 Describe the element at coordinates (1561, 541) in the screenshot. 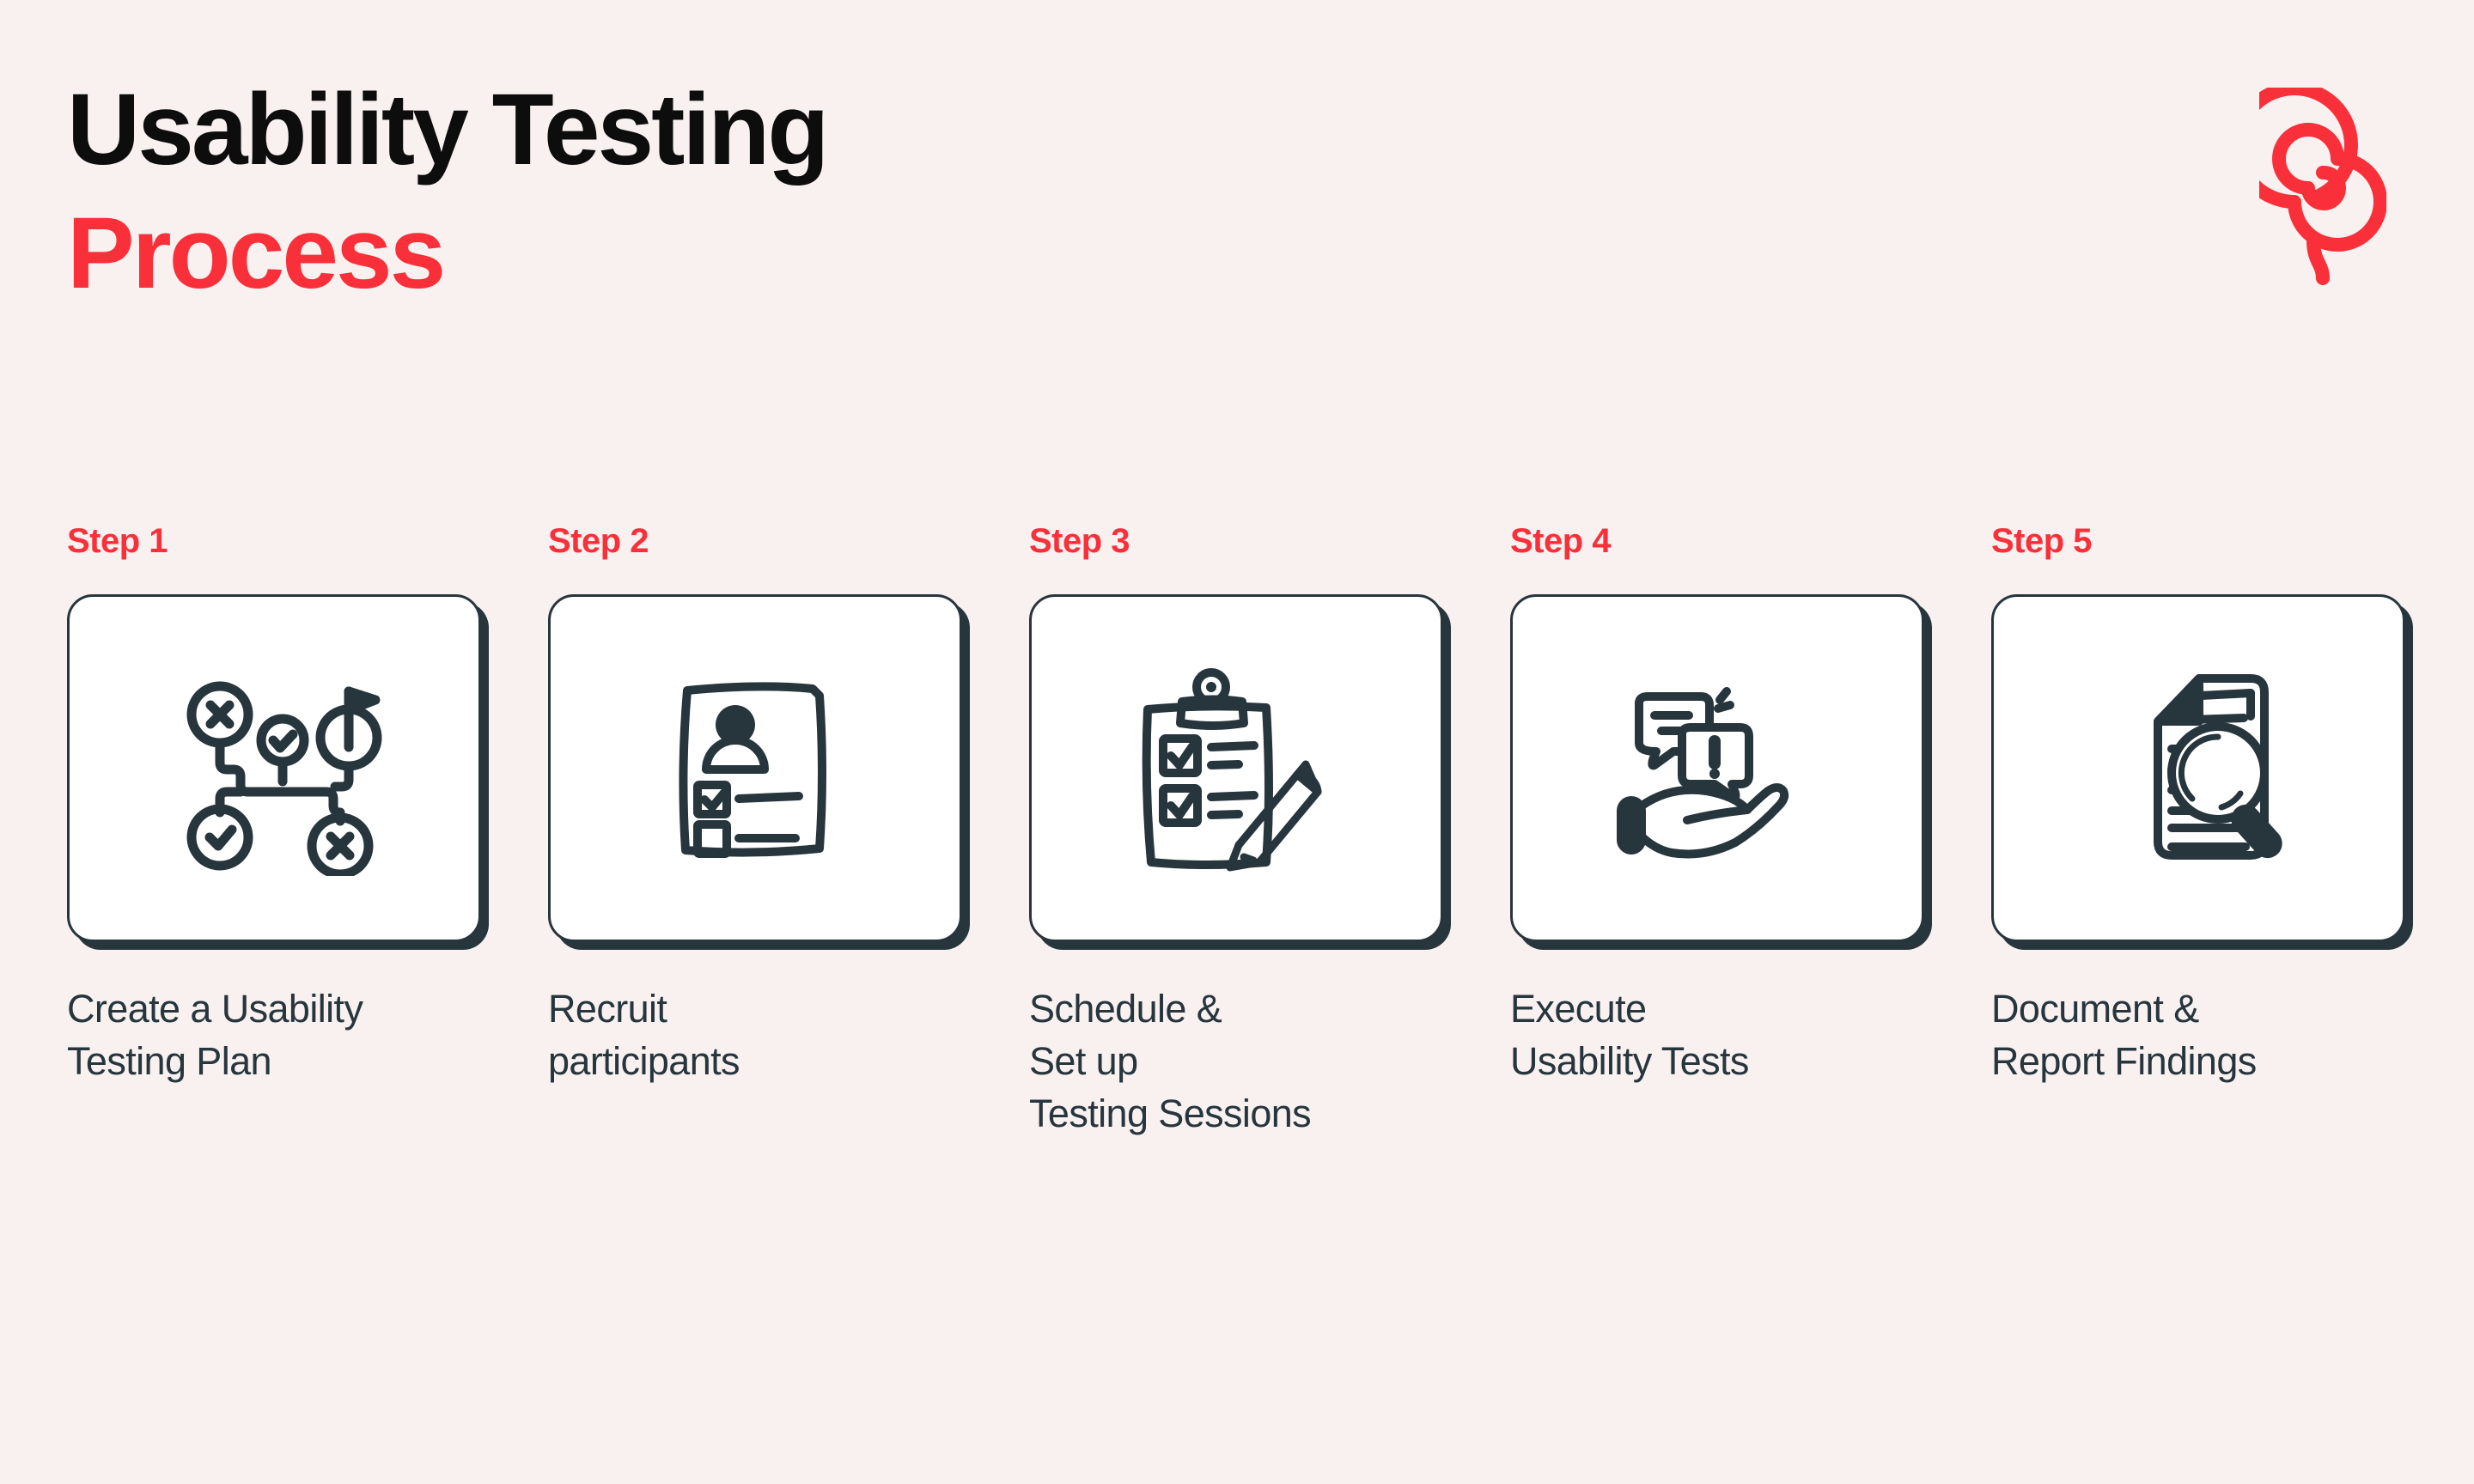

I see `step-label-4: Step 4` at that location.